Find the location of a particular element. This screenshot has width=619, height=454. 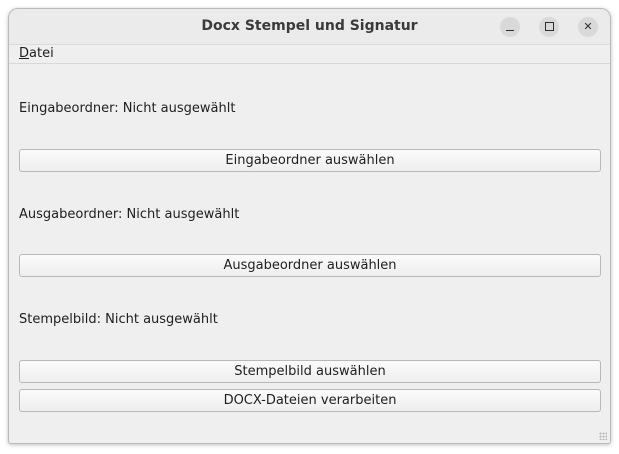

title-bar: Docx Stempel und Signatur ✕ is located at coordinates (309, 27).